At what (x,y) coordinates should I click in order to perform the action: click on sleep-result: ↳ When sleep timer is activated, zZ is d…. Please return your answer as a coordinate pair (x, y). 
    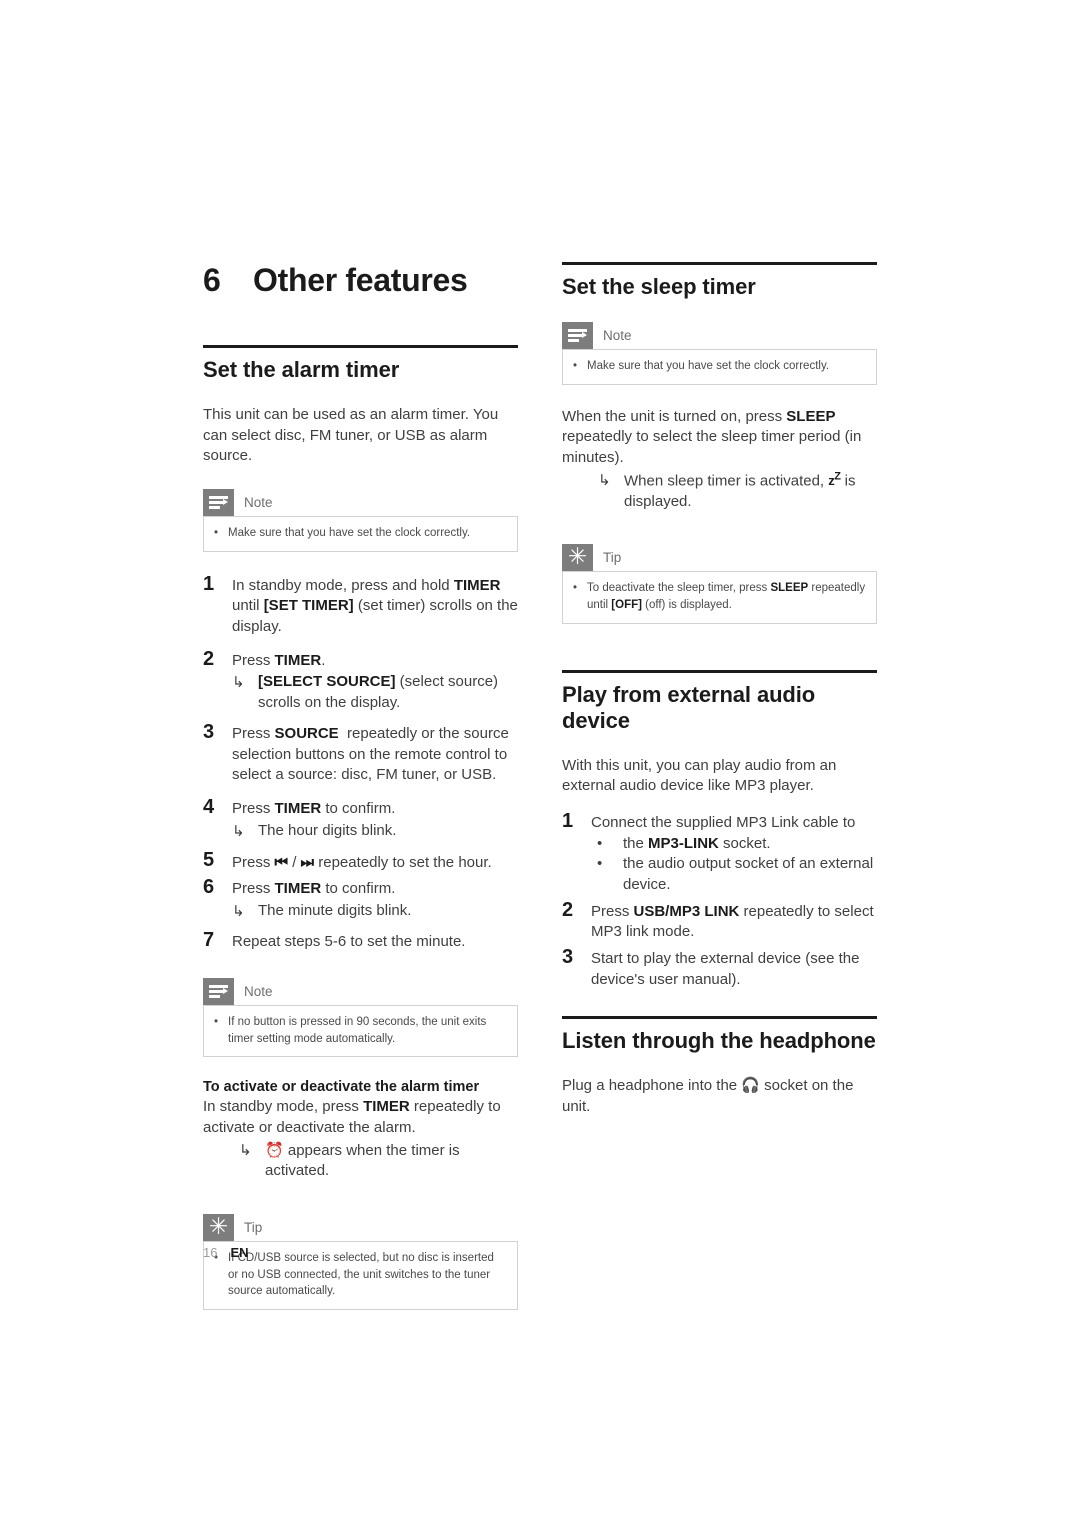
    Looking at the image, I should click on (719, 491).